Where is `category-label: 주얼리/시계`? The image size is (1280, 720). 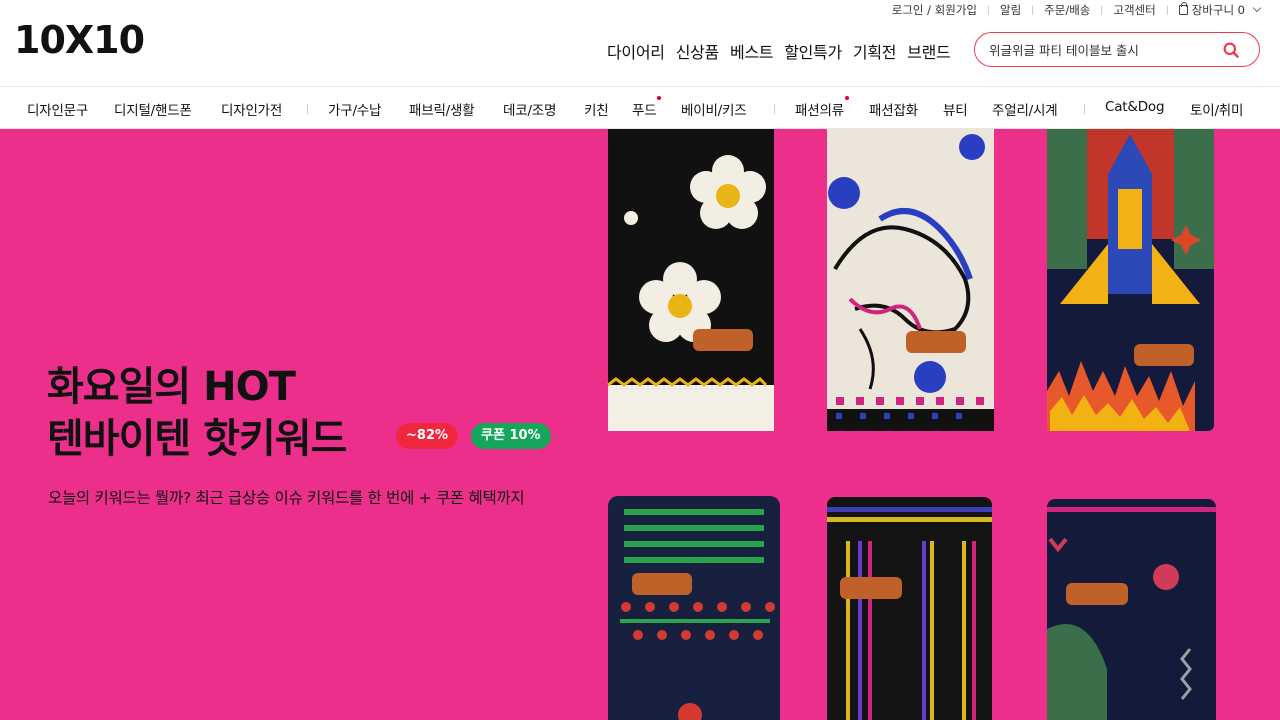 category-label: 주얼리/시계 is located at coordinates (1025, 111).